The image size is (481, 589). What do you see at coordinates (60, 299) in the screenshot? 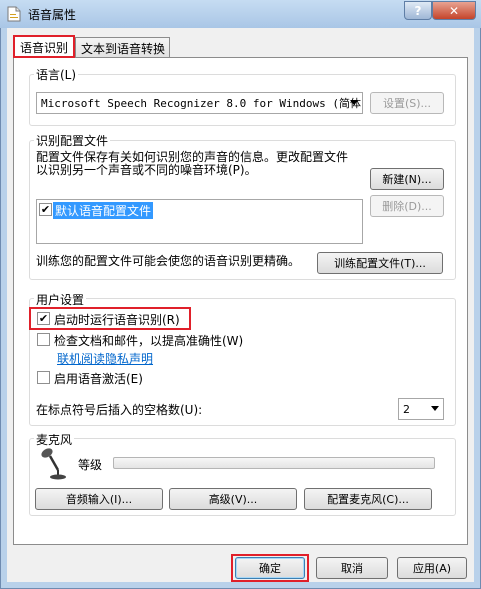
I see `user-settings-group-label: 用户设置` at bounding box center [60, 299].